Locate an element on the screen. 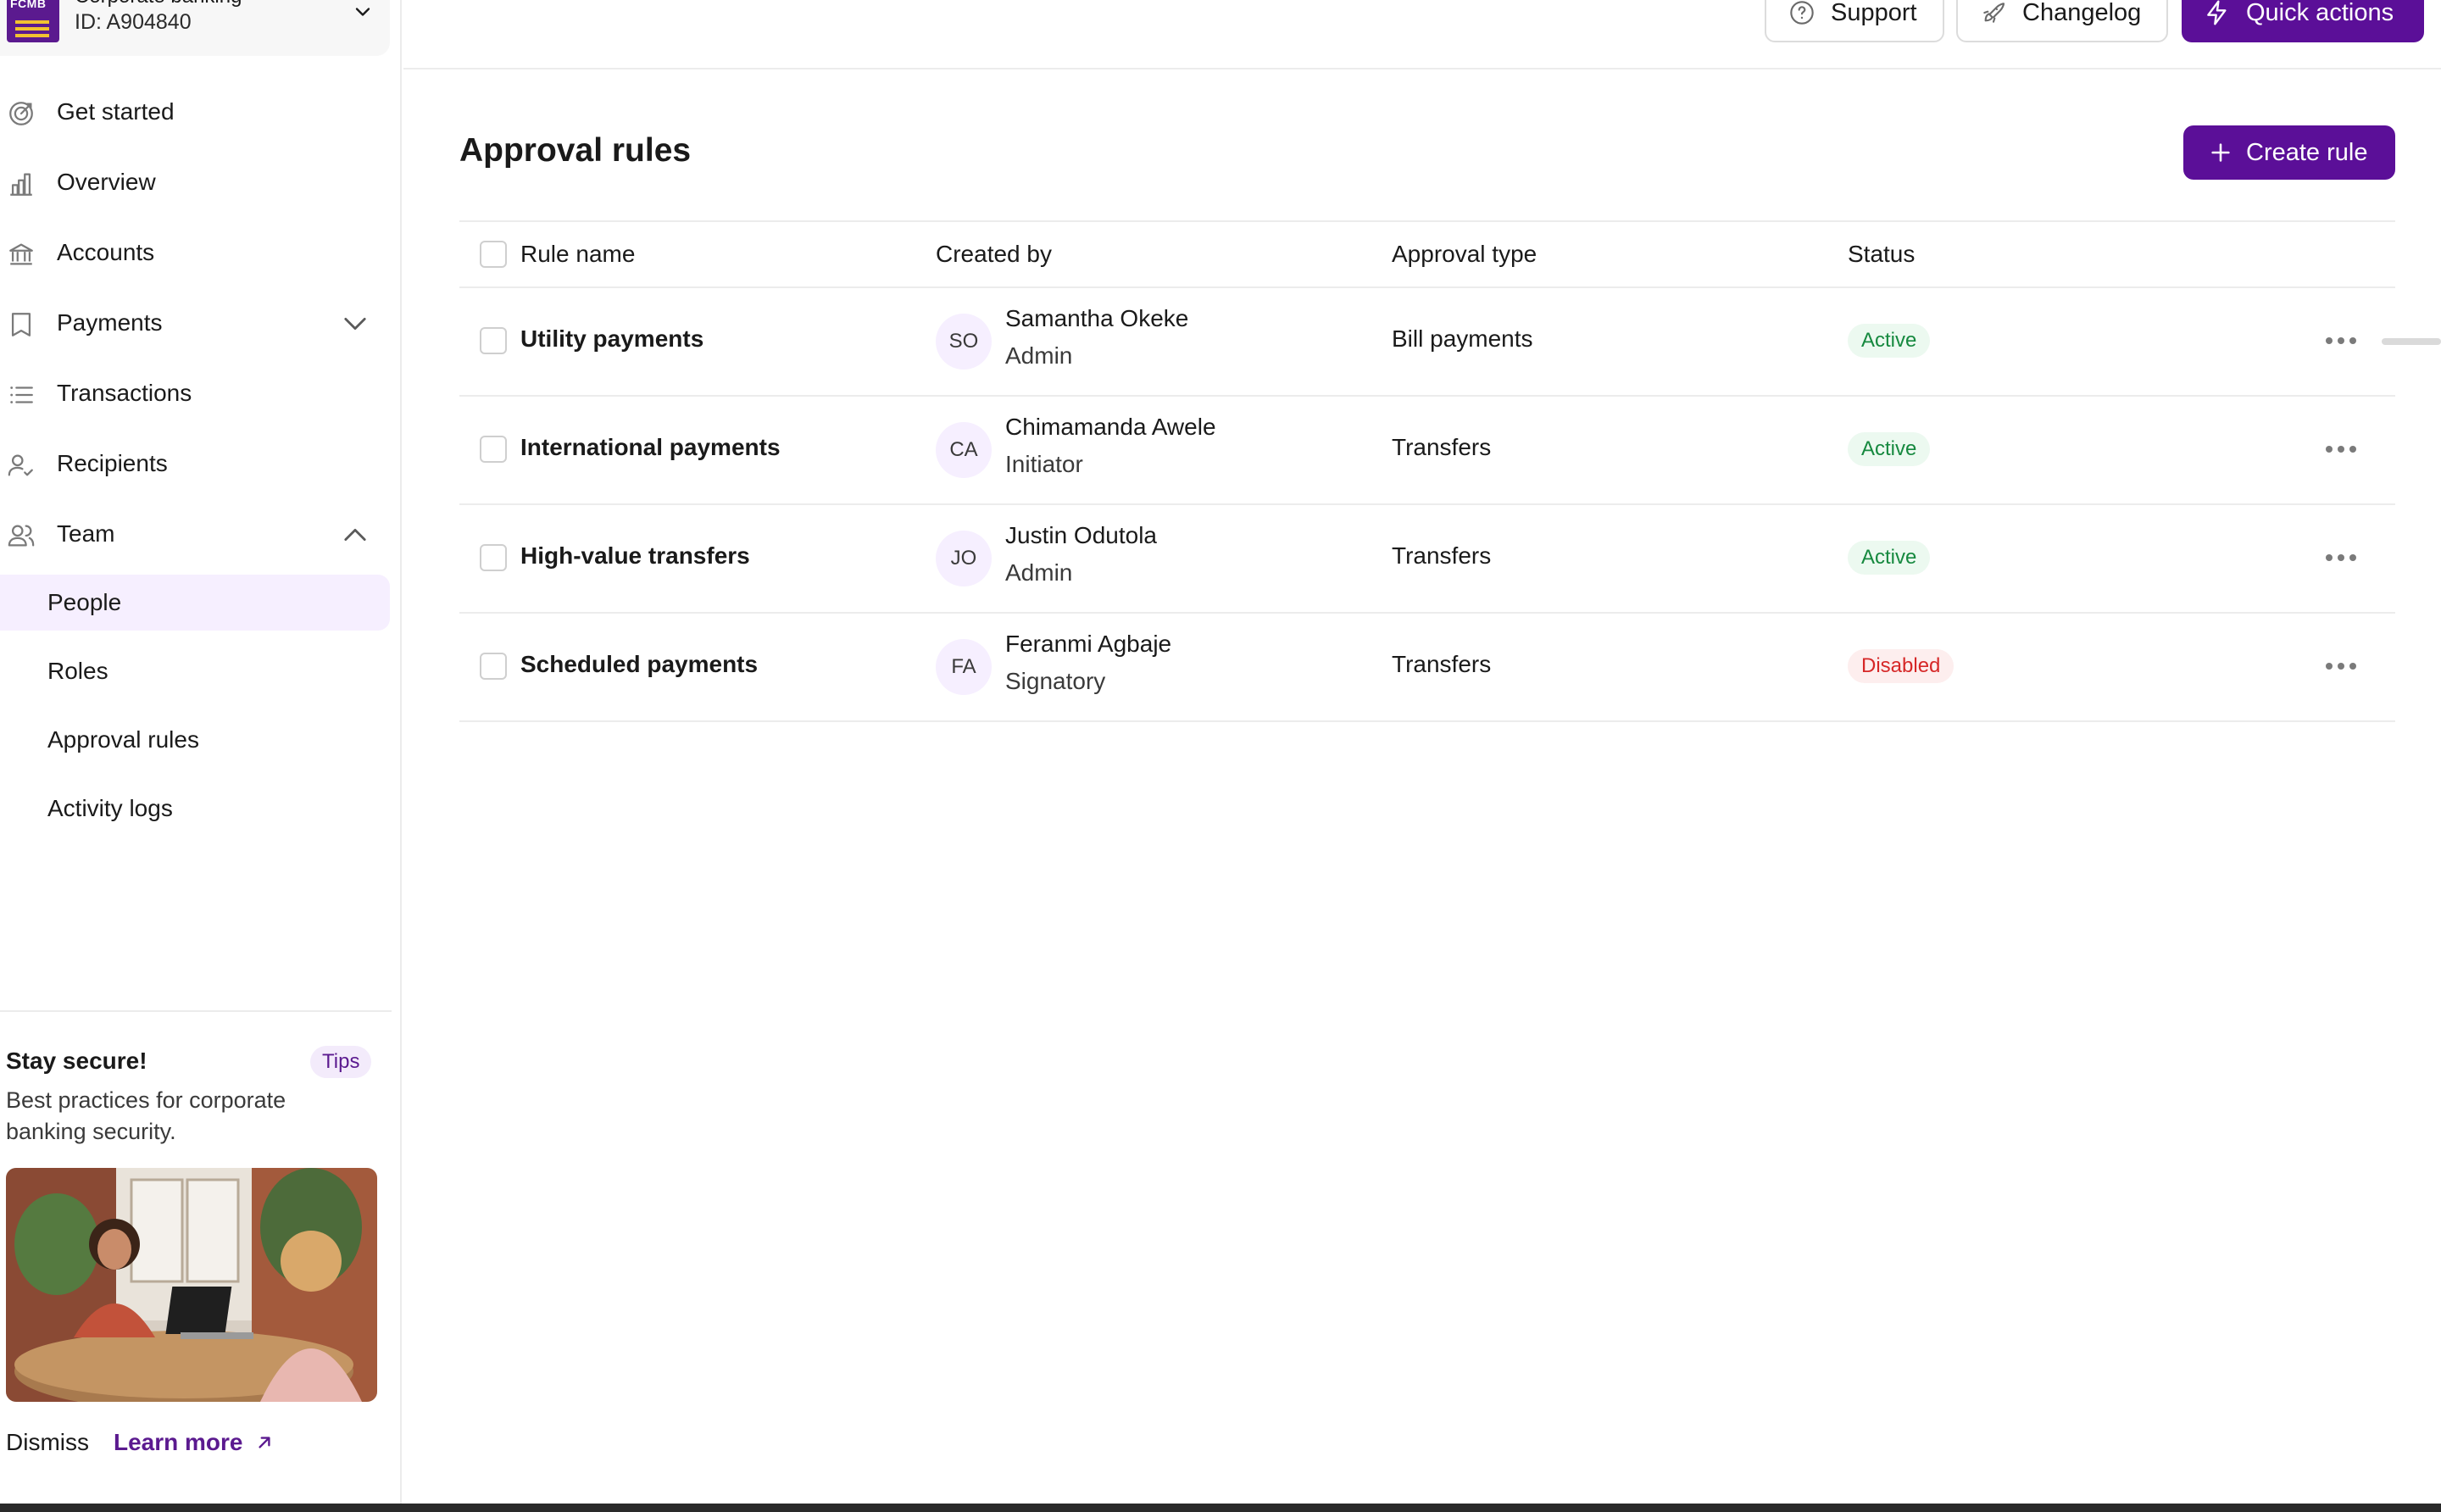 The height and width of the screenshot is (1512, 2441). column-header-approval-type: Approval type is located at coordinates (1464, 255).